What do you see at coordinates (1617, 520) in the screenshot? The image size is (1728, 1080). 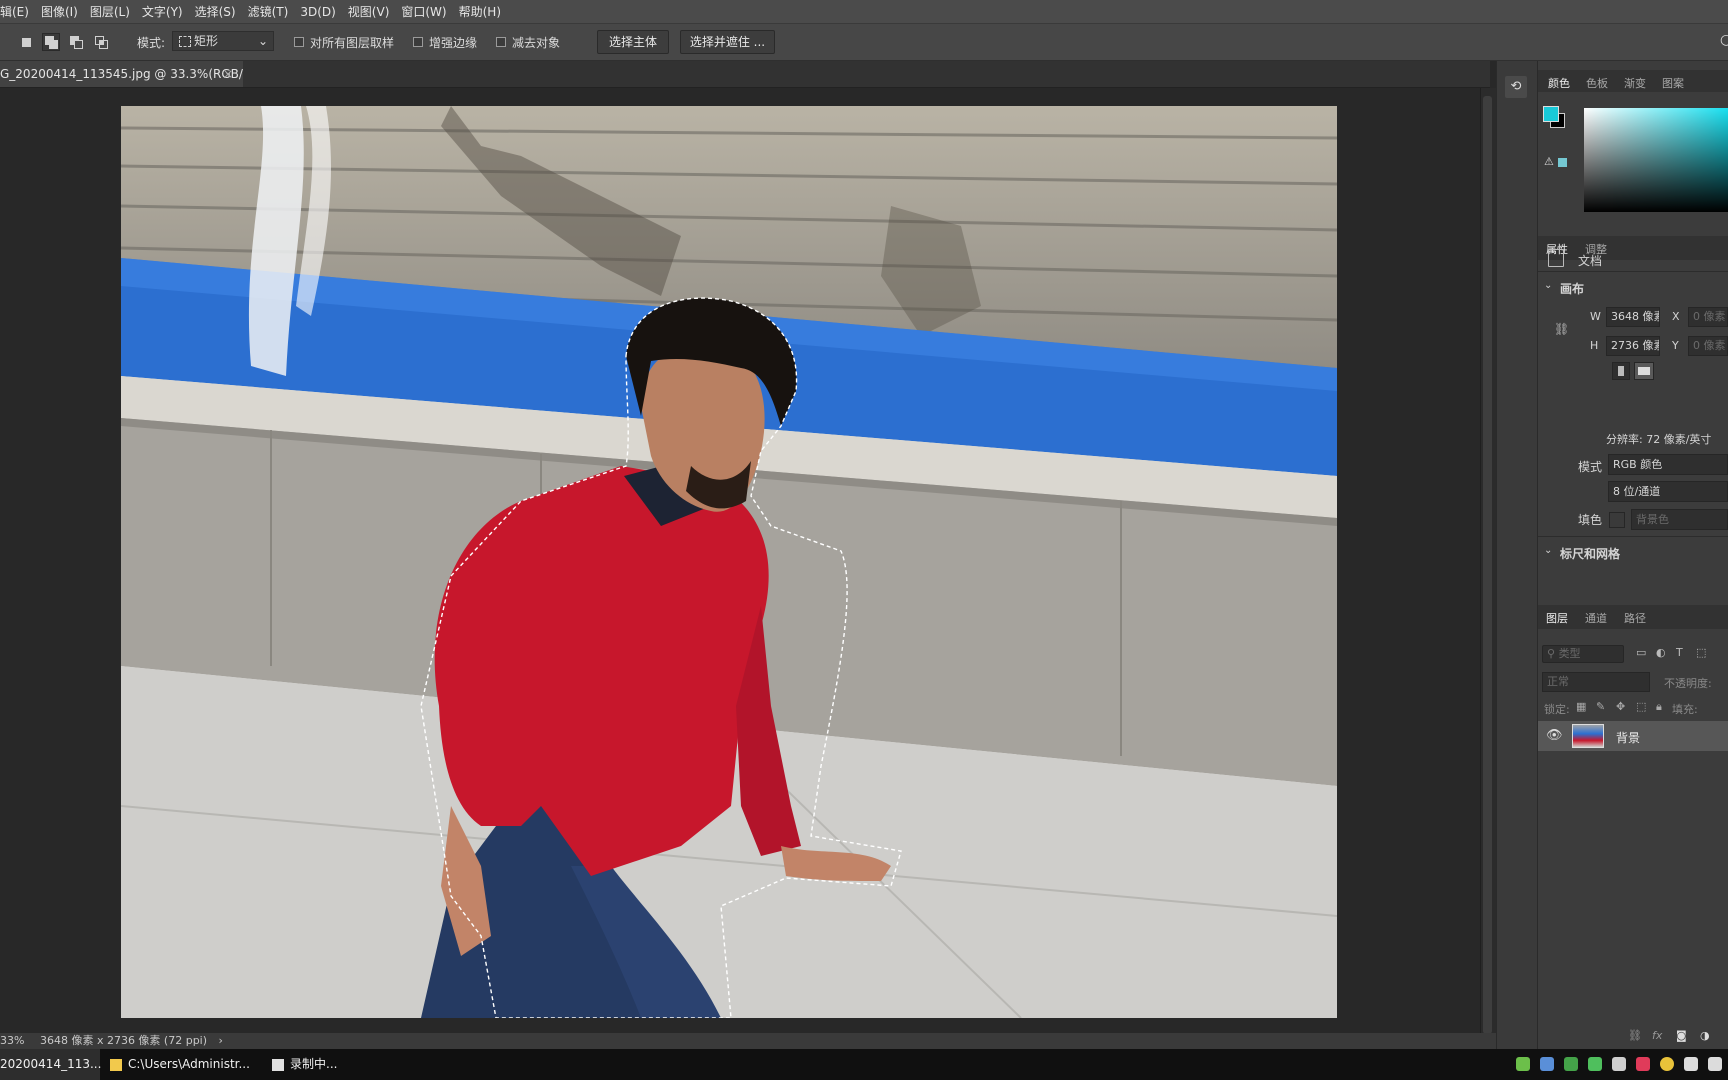 I see `fill-swatch` at bounding box center [1617, 520].